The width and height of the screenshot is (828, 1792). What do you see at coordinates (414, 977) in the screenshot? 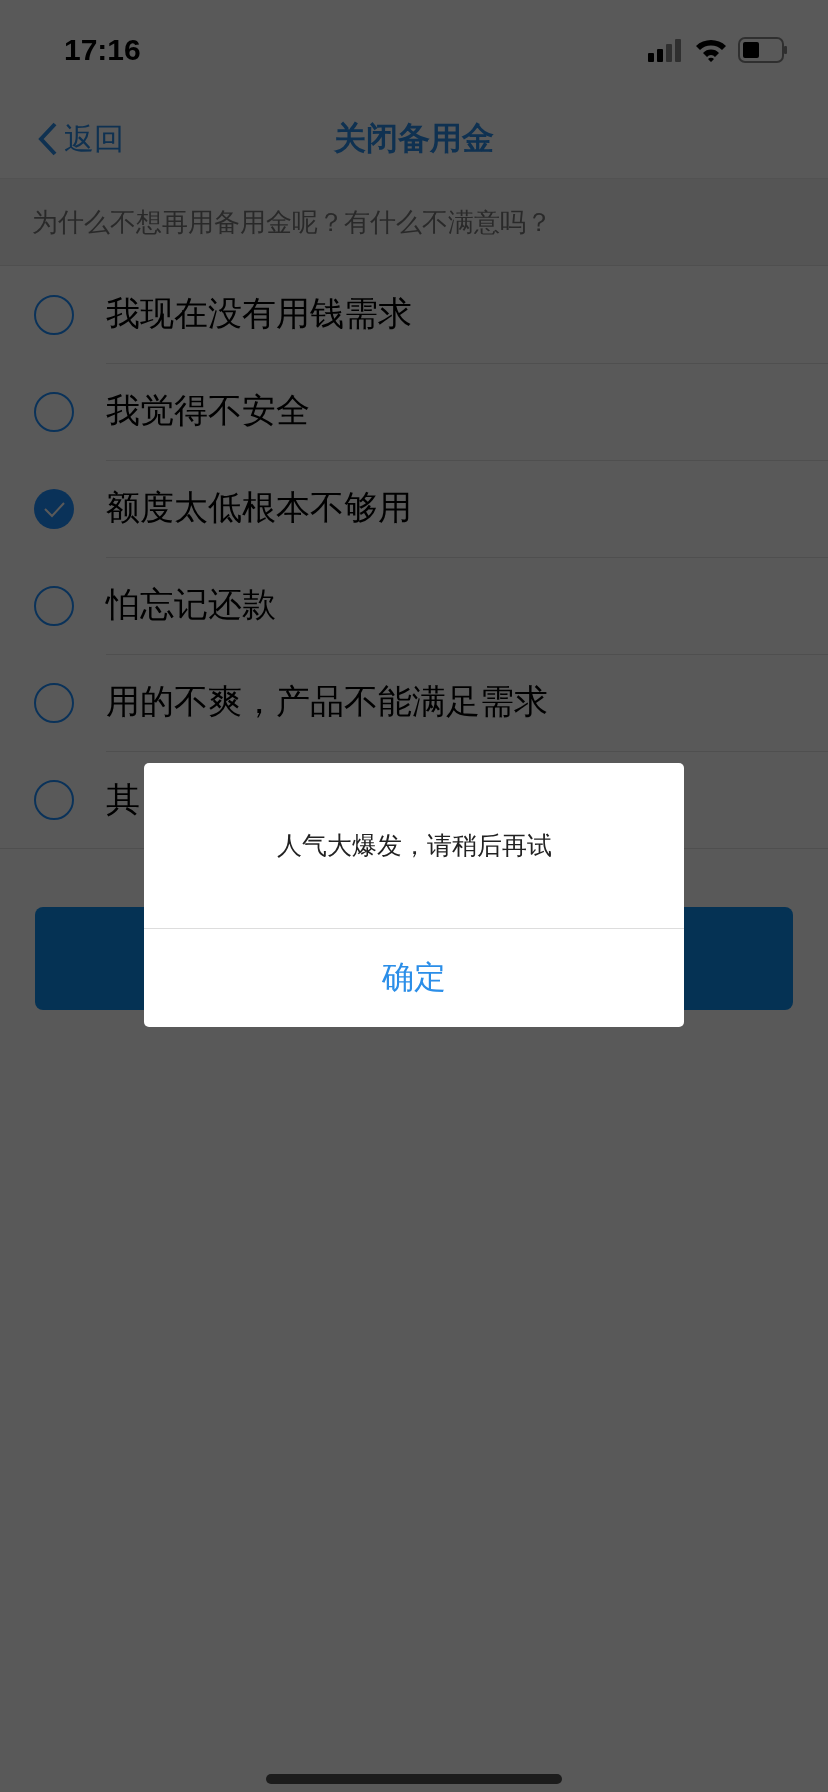
I see `confirm-button: 确定` at bounding box center [414, 977].